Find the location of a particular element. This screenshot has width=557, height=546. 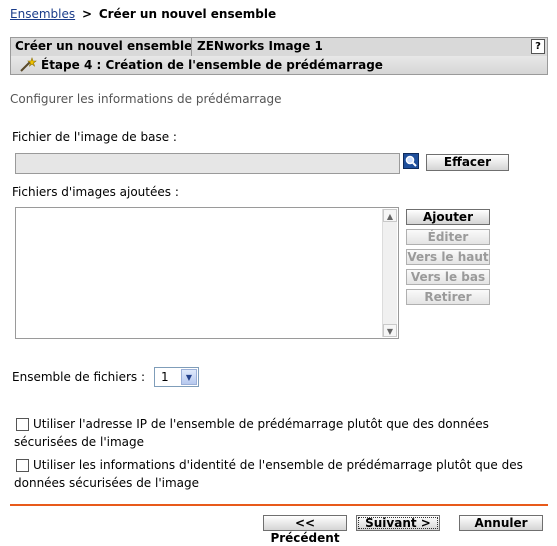

breadcrumb: Ensembles > Créer un nouvel ensemble is located at coordinates (143, 14).